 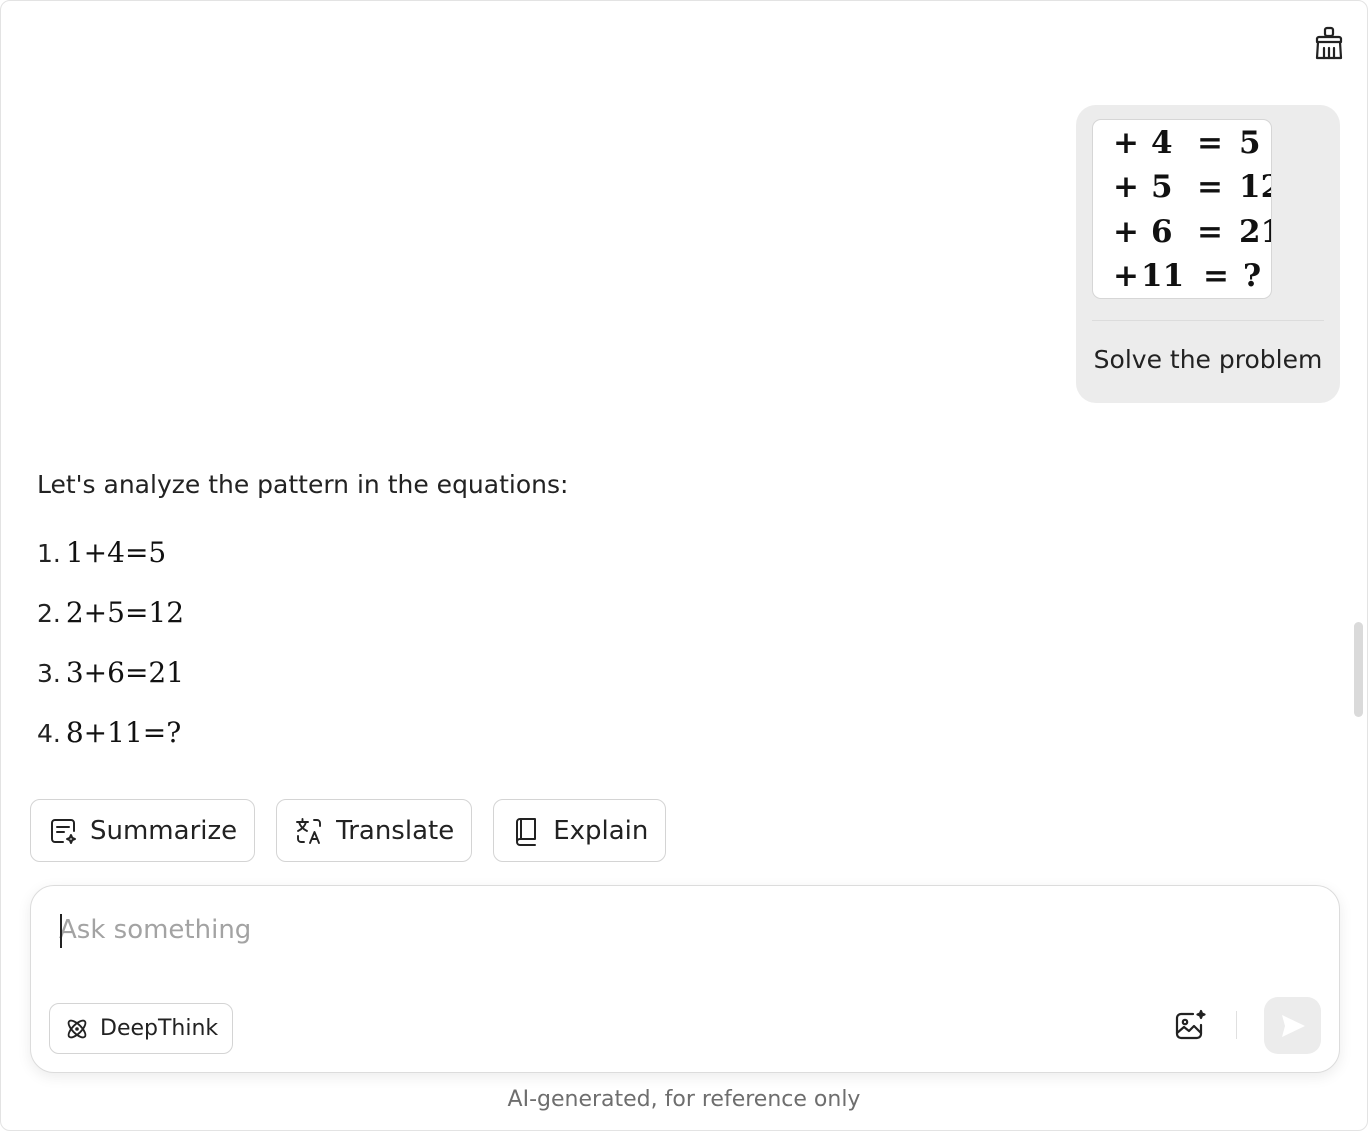 What do you see at coordinates (1358, 669) in the screenshot?
I see `scrollbar` at bounding box center [1358, 669].